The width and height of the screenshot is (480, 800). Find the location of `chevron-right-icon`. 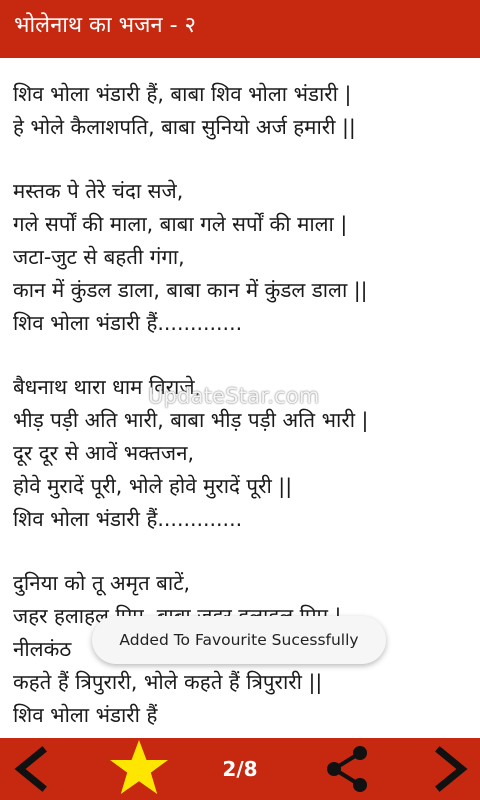

chevron-right-icon is located at coordinates (451, 769).